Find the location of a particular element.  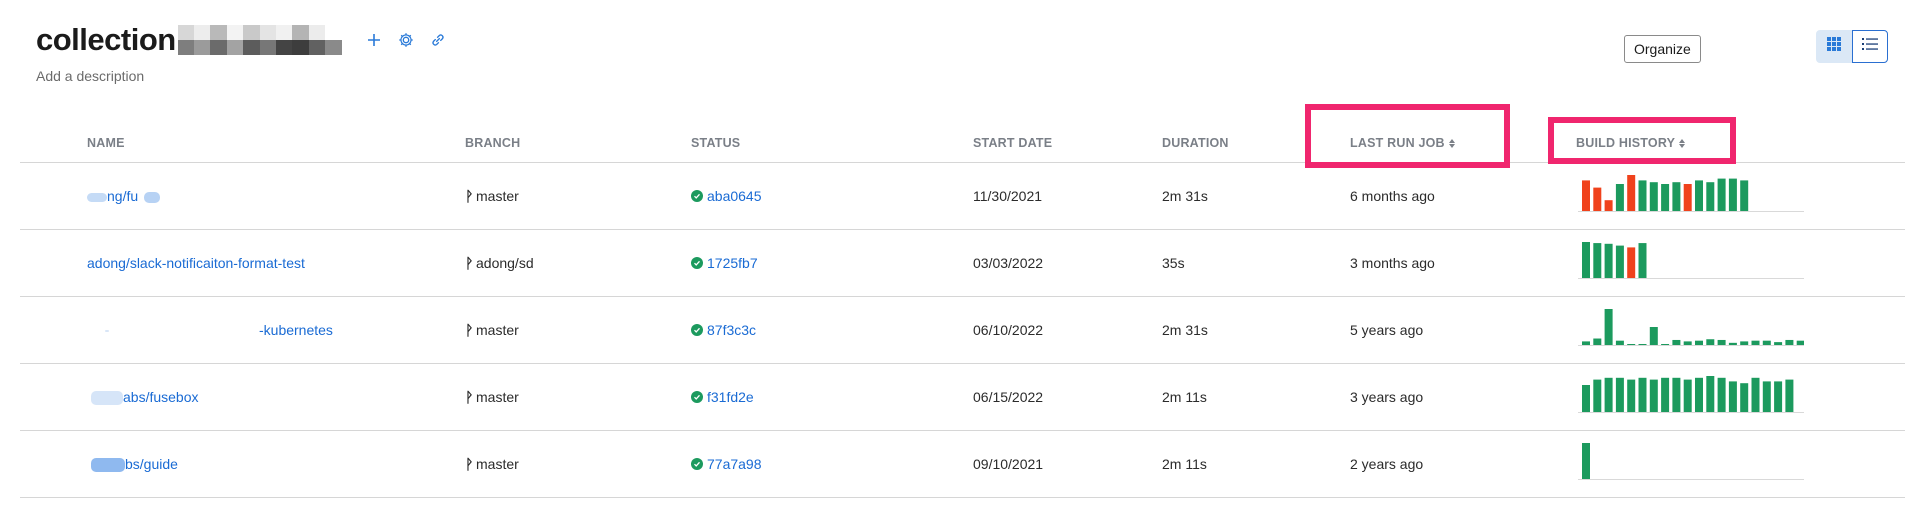

pipeline-name: adong/slack-notificaiton-format-test is located at coordinates (196, 263).